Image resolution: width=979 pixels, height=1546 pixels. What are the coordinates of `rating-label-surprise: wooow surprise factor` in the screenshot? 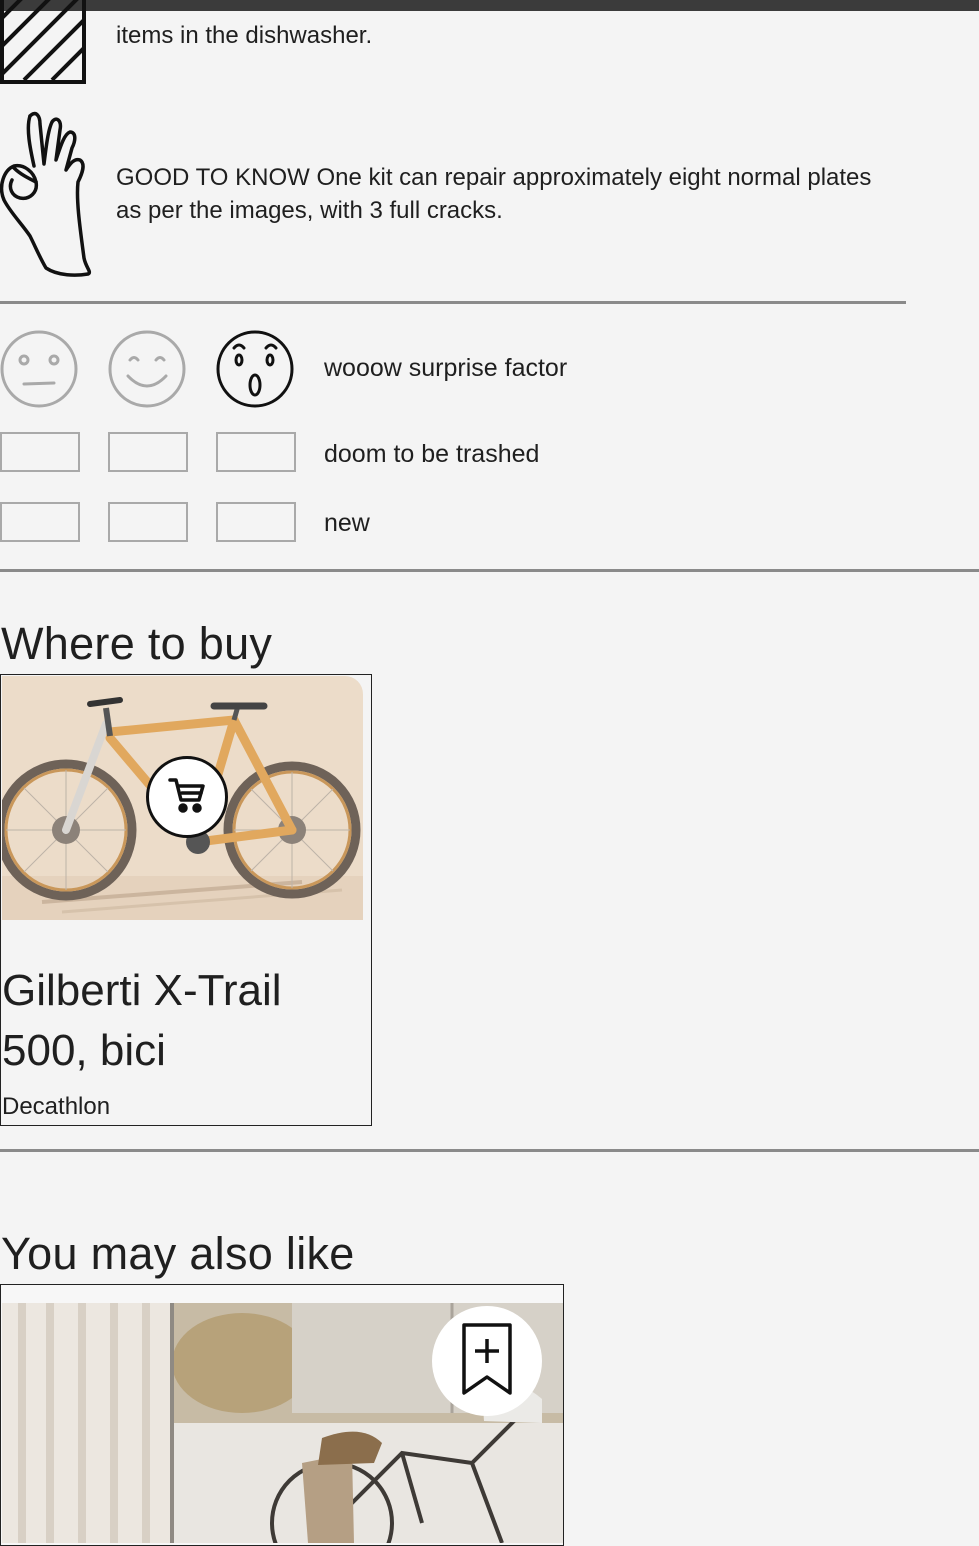 It's located at (446, 368).